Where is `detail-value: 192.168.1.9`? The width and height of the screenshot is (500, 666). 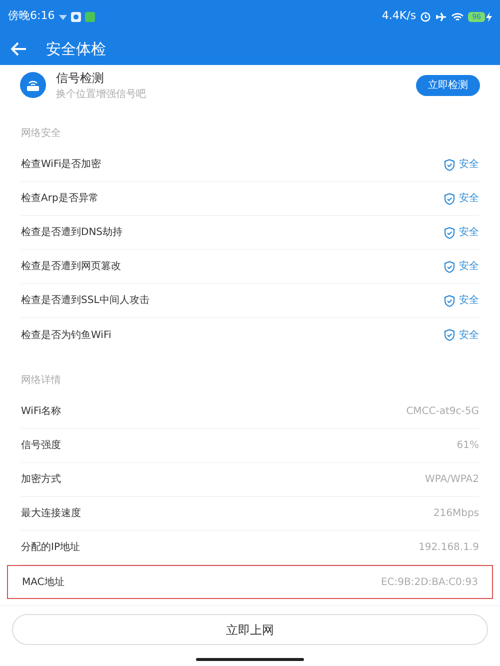 detail-value: 192.168.1.9 is located at coordinates (448, 548).